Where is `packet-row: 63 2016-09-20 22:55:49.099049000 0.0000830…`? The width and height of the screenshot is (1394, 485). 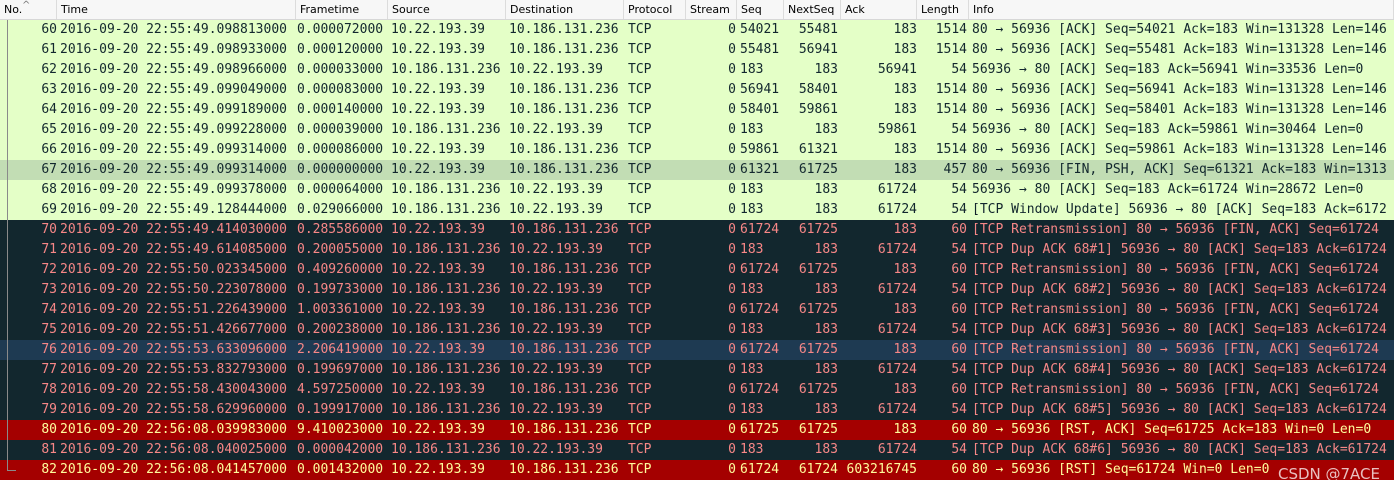 packet-row: 63 2016-09-20 22:55:49.099049000 0.0000830… is located at coordinates (697, 90).